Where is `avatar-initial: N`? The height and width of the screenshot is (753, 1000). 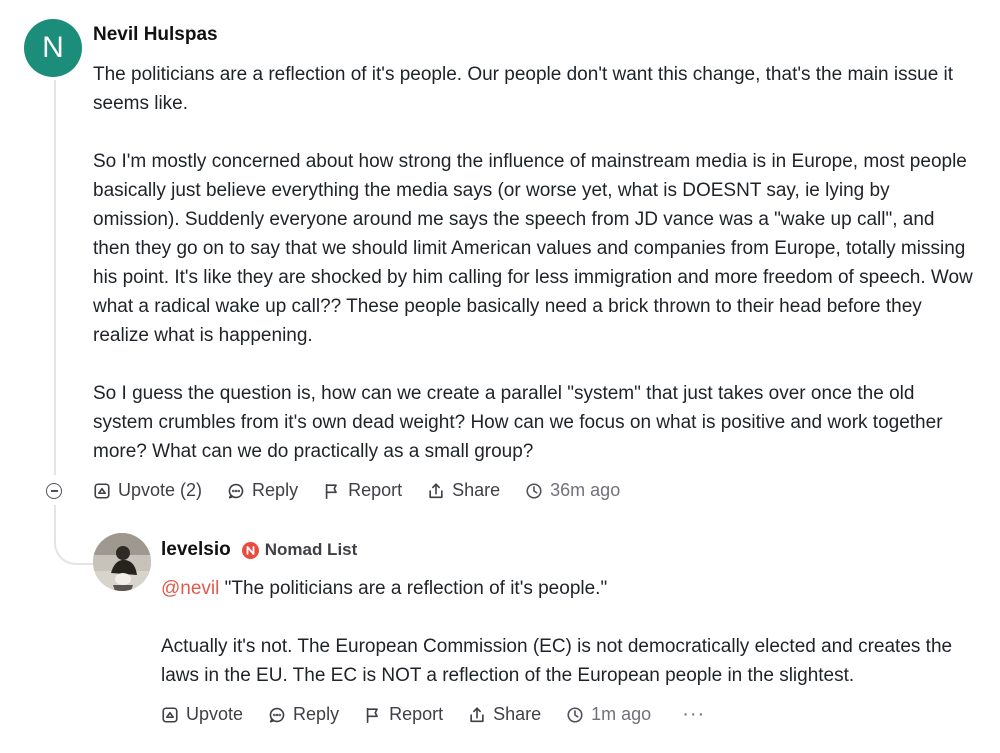 avatar-initial: N is located at coordinates (53, 47).